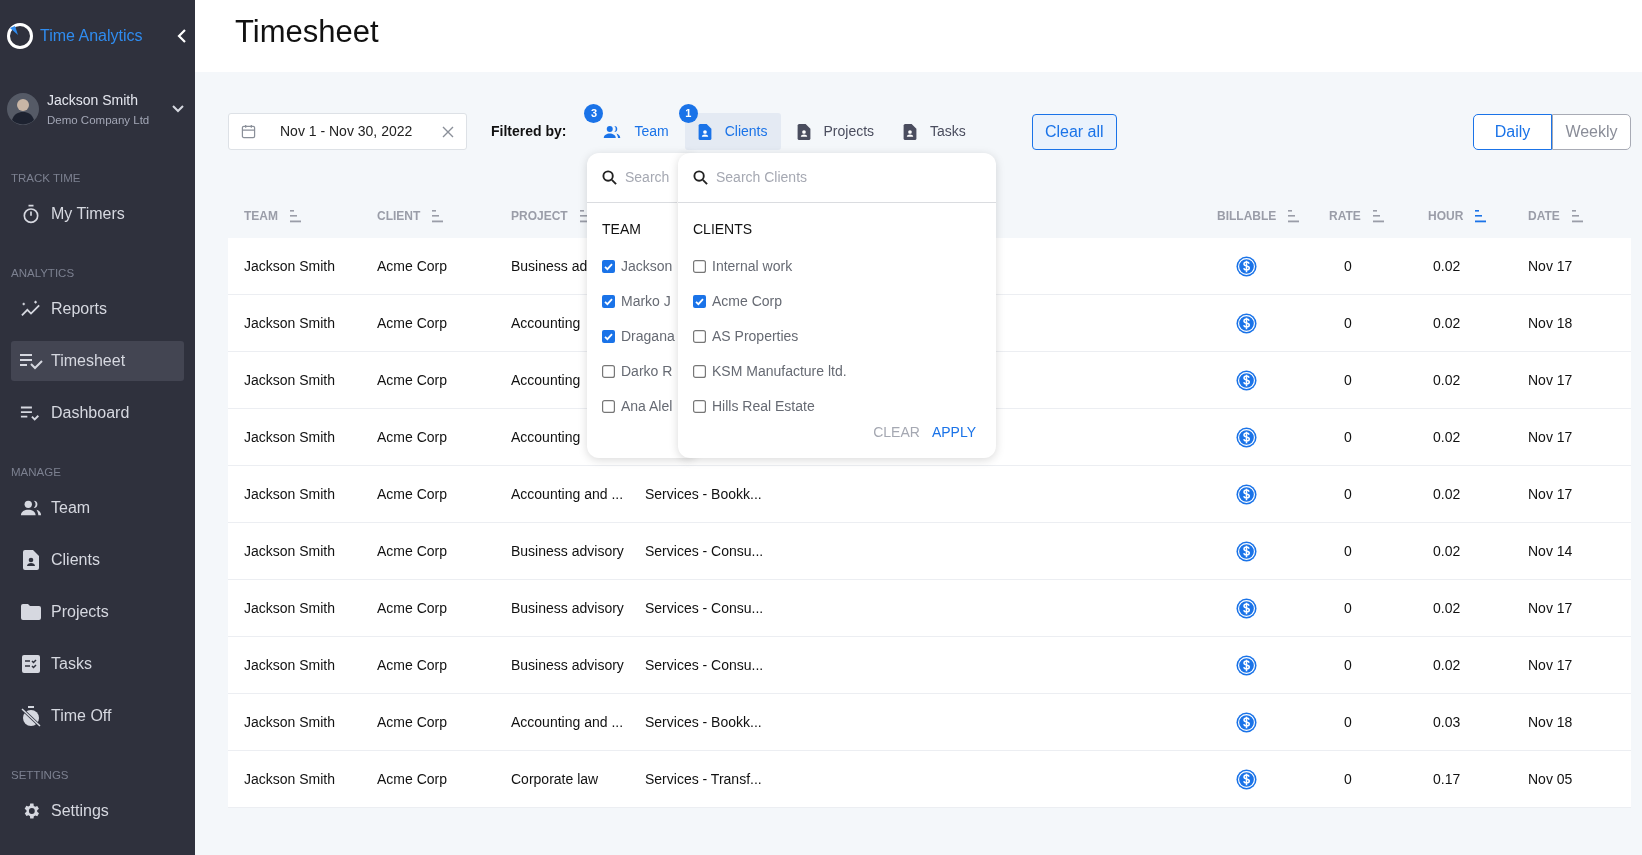 The height and width of the screenshot is (855, 1642). What do you see at coordinates (835, 131) in the screenshot?
I see `filter-tab: Projects` at bounding box center [835, 131].